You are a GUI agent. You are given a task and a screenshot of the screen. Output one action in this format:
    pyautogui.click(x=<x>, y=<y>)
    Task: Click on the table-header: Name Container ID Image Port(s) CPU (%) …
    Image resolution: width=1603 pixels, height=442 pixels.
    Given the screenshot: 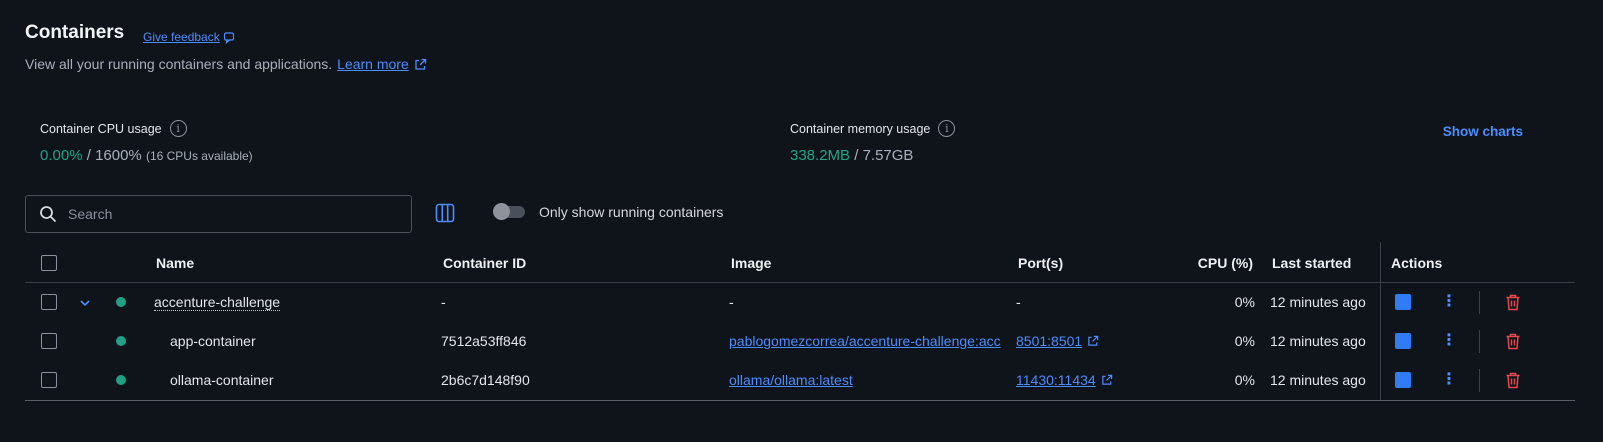 What is the action you would take?
    pyautogui.click(x=800, y=263)
    